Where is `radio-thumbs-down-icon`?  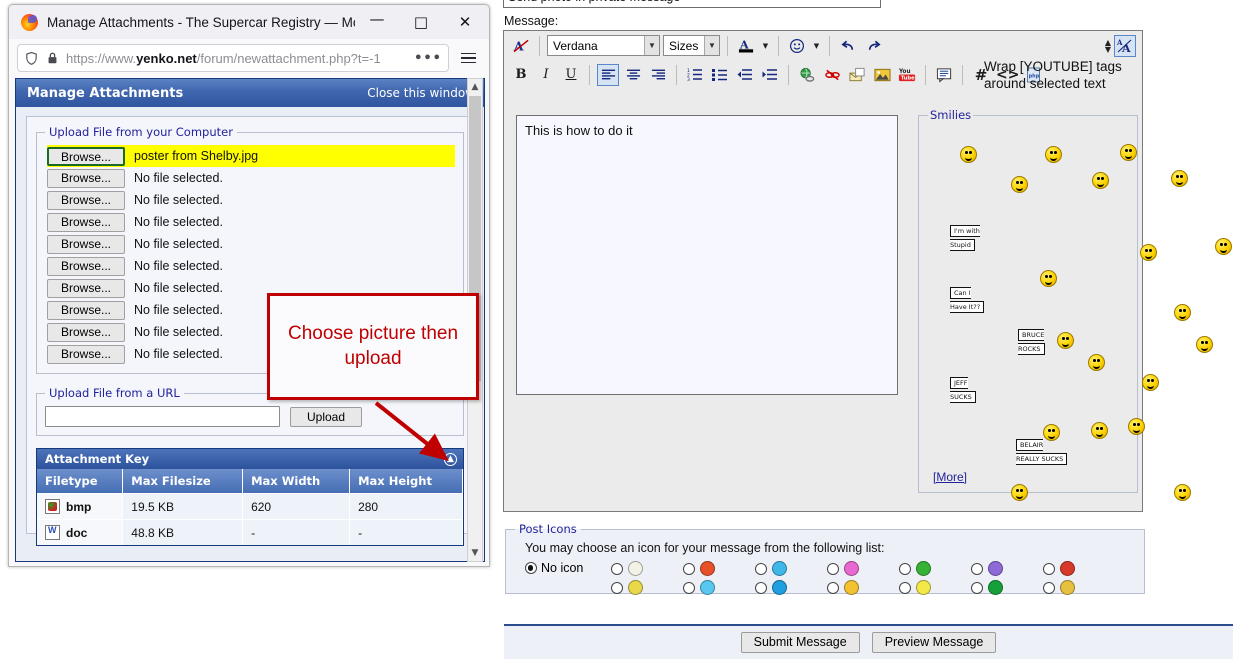 radio-thumbs-down-icon is located at coordinates (689, 568).